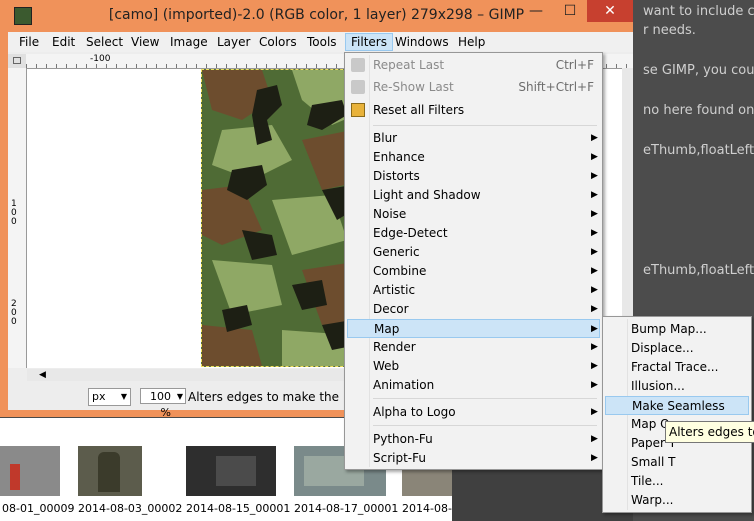 Image resolution: width=754 pixels, height=521 pixels. I want to click on menu-windows: Windows, so click(422, 42).